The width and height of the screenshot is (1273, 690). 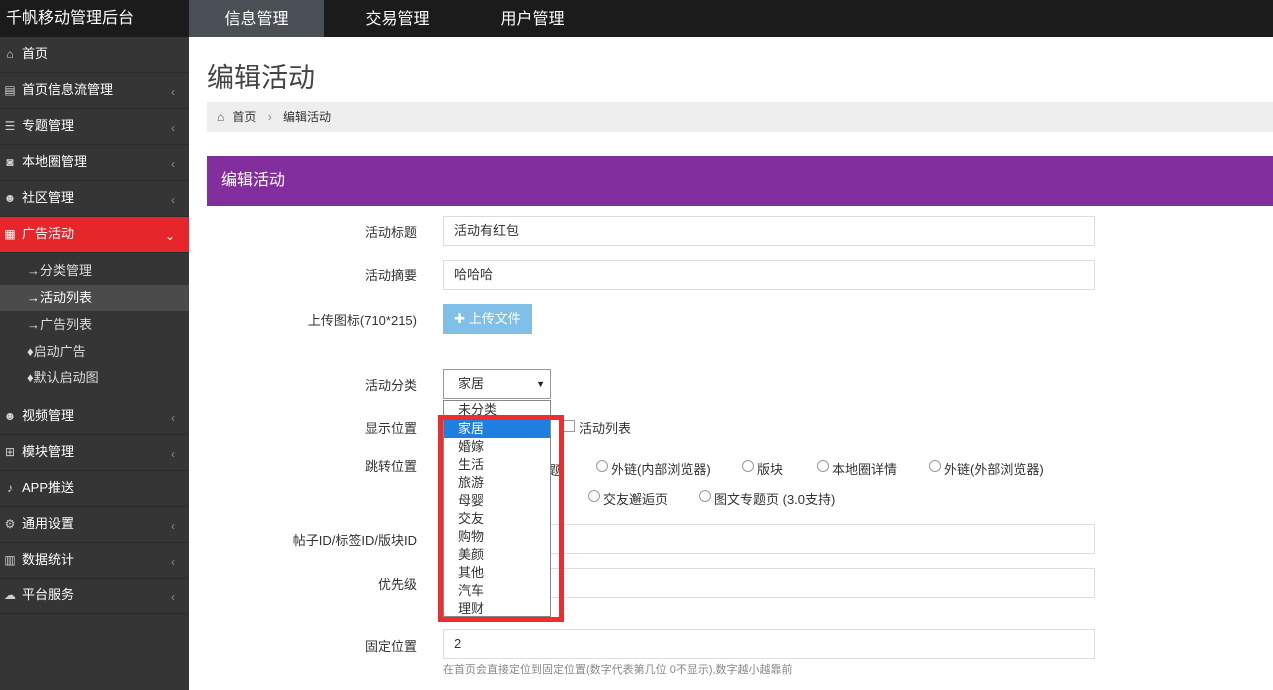 What do you see at coordinates (397, 584) in the screenshot?
I see `priority-label: 优先级` at bounding box center [397, 584].